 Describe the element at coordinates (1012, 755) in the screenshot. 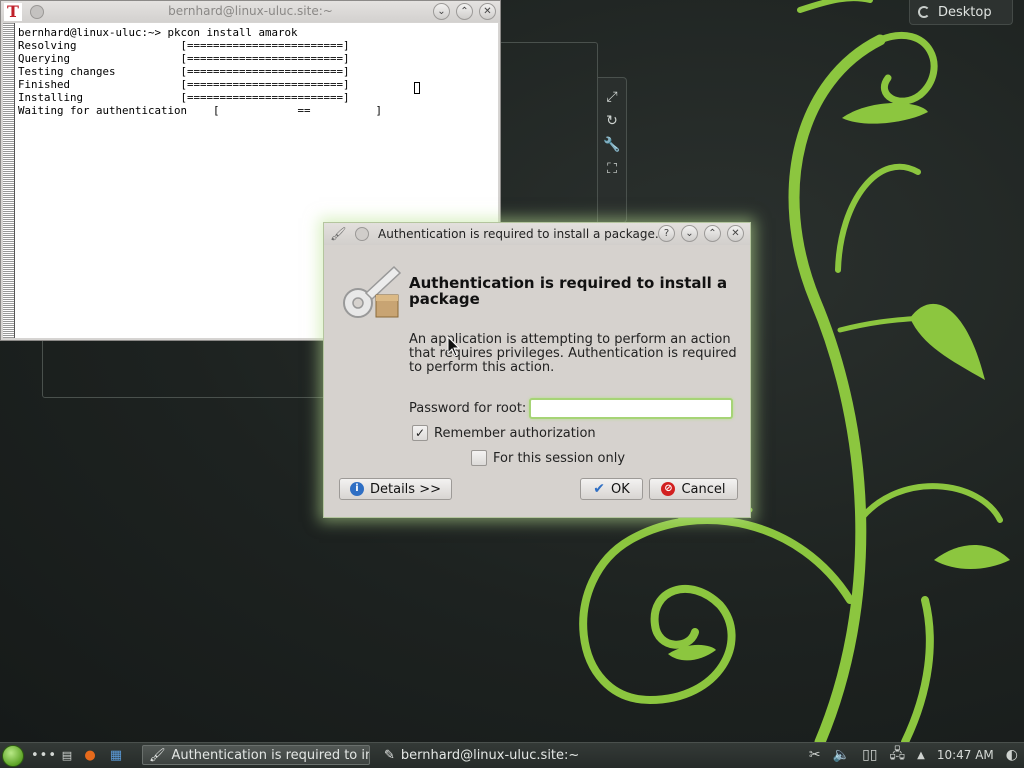

I see `cashew-icon: ◐` at that location.